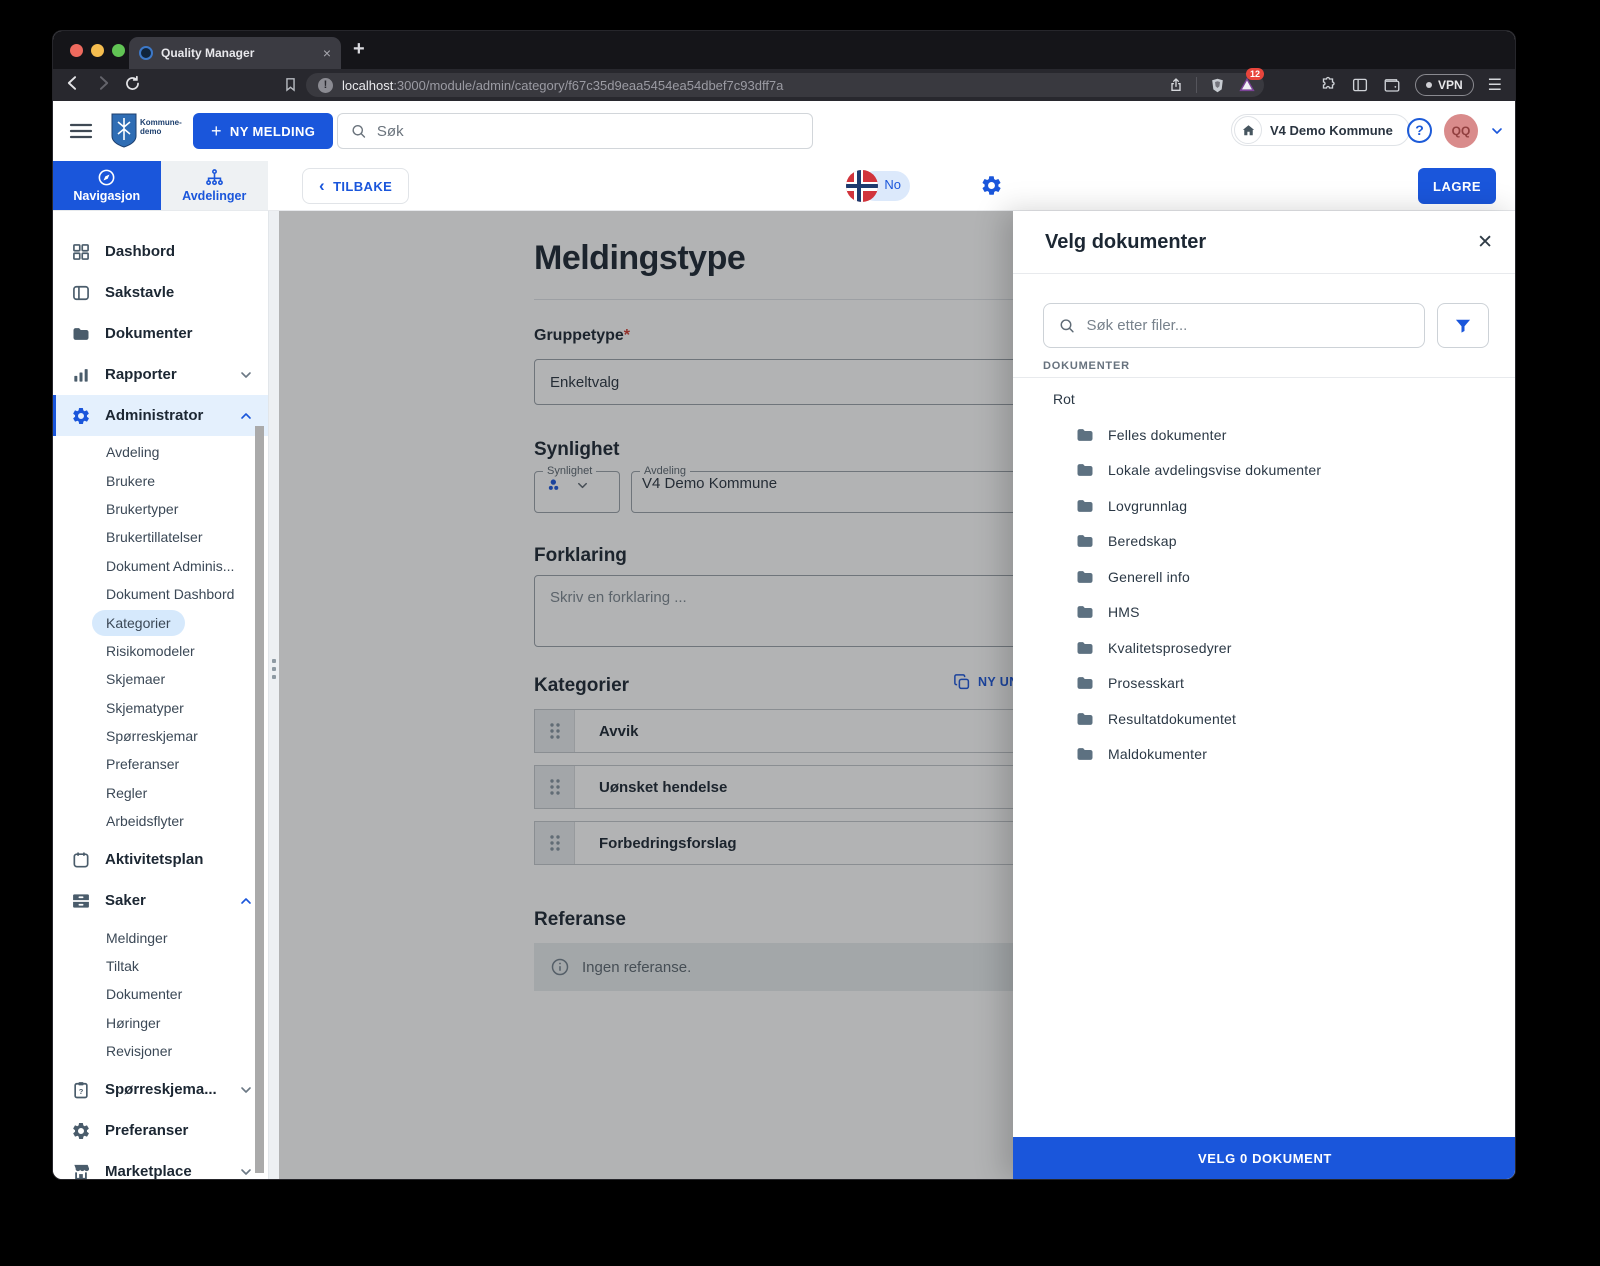 This screenshot has width=1600, height=1266. What do you see at coordinates (160, 292) in the screenshot?
I see `sidebar-item-sakstavle: Sakstavle` at bounding box center [160, 292].